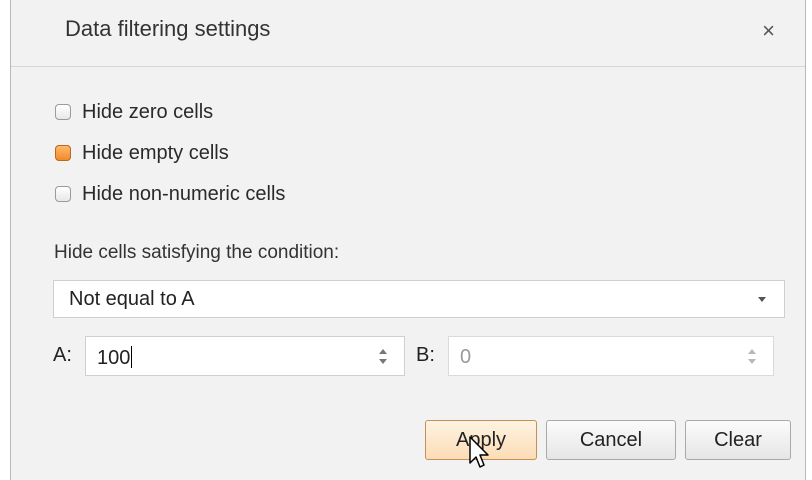  Describe the element at coordinates (132, 357) in the screenshot. I see `text-caret` at that location.